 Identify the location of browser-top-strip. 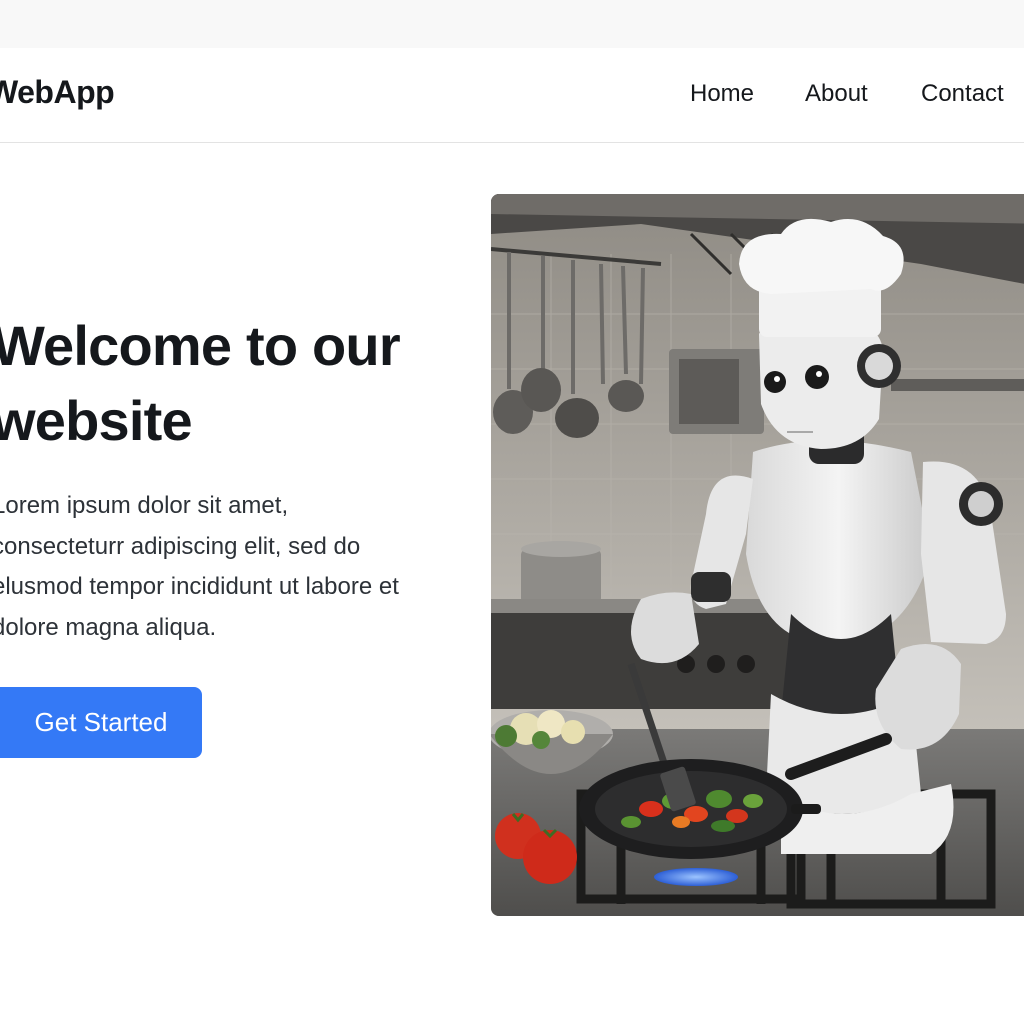
(512, 24).